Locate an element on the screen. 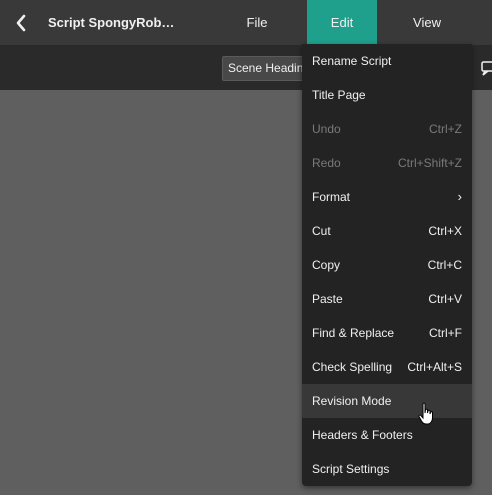 This screenshot has height=495, width=492. menu-item-script-settings: Script Settings is located at coordinates (387, 469).